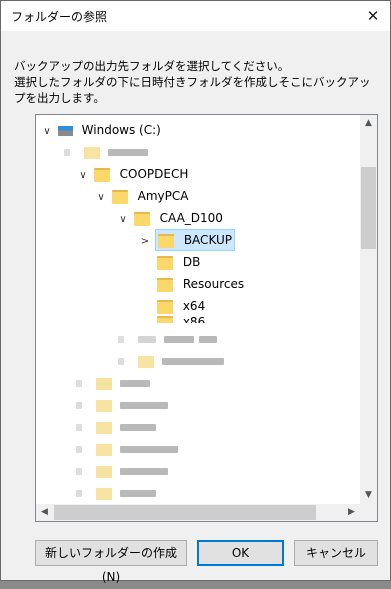 The image size is (391, 589). What do you see at coordinates (181, 317) in the screenshot?
I see `tree-item-x86: x86` at bounding box center [181, 317].